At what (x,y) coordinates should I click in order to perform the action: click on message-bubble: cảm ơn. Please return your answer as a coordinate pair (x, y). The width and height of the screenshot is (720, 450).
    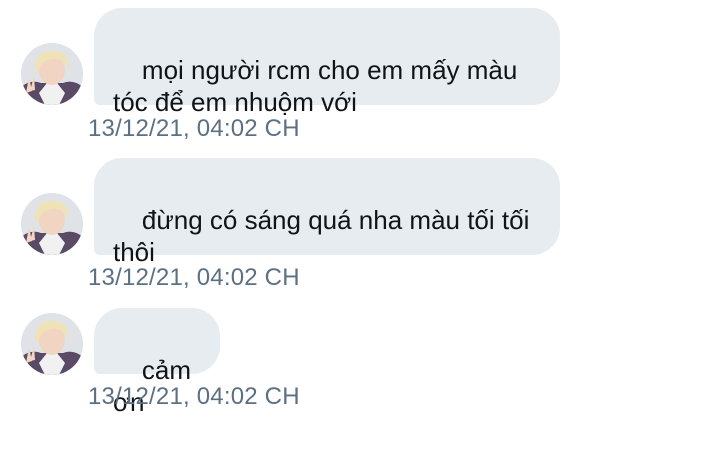
    Looking at the image, I should click on (157, 362).